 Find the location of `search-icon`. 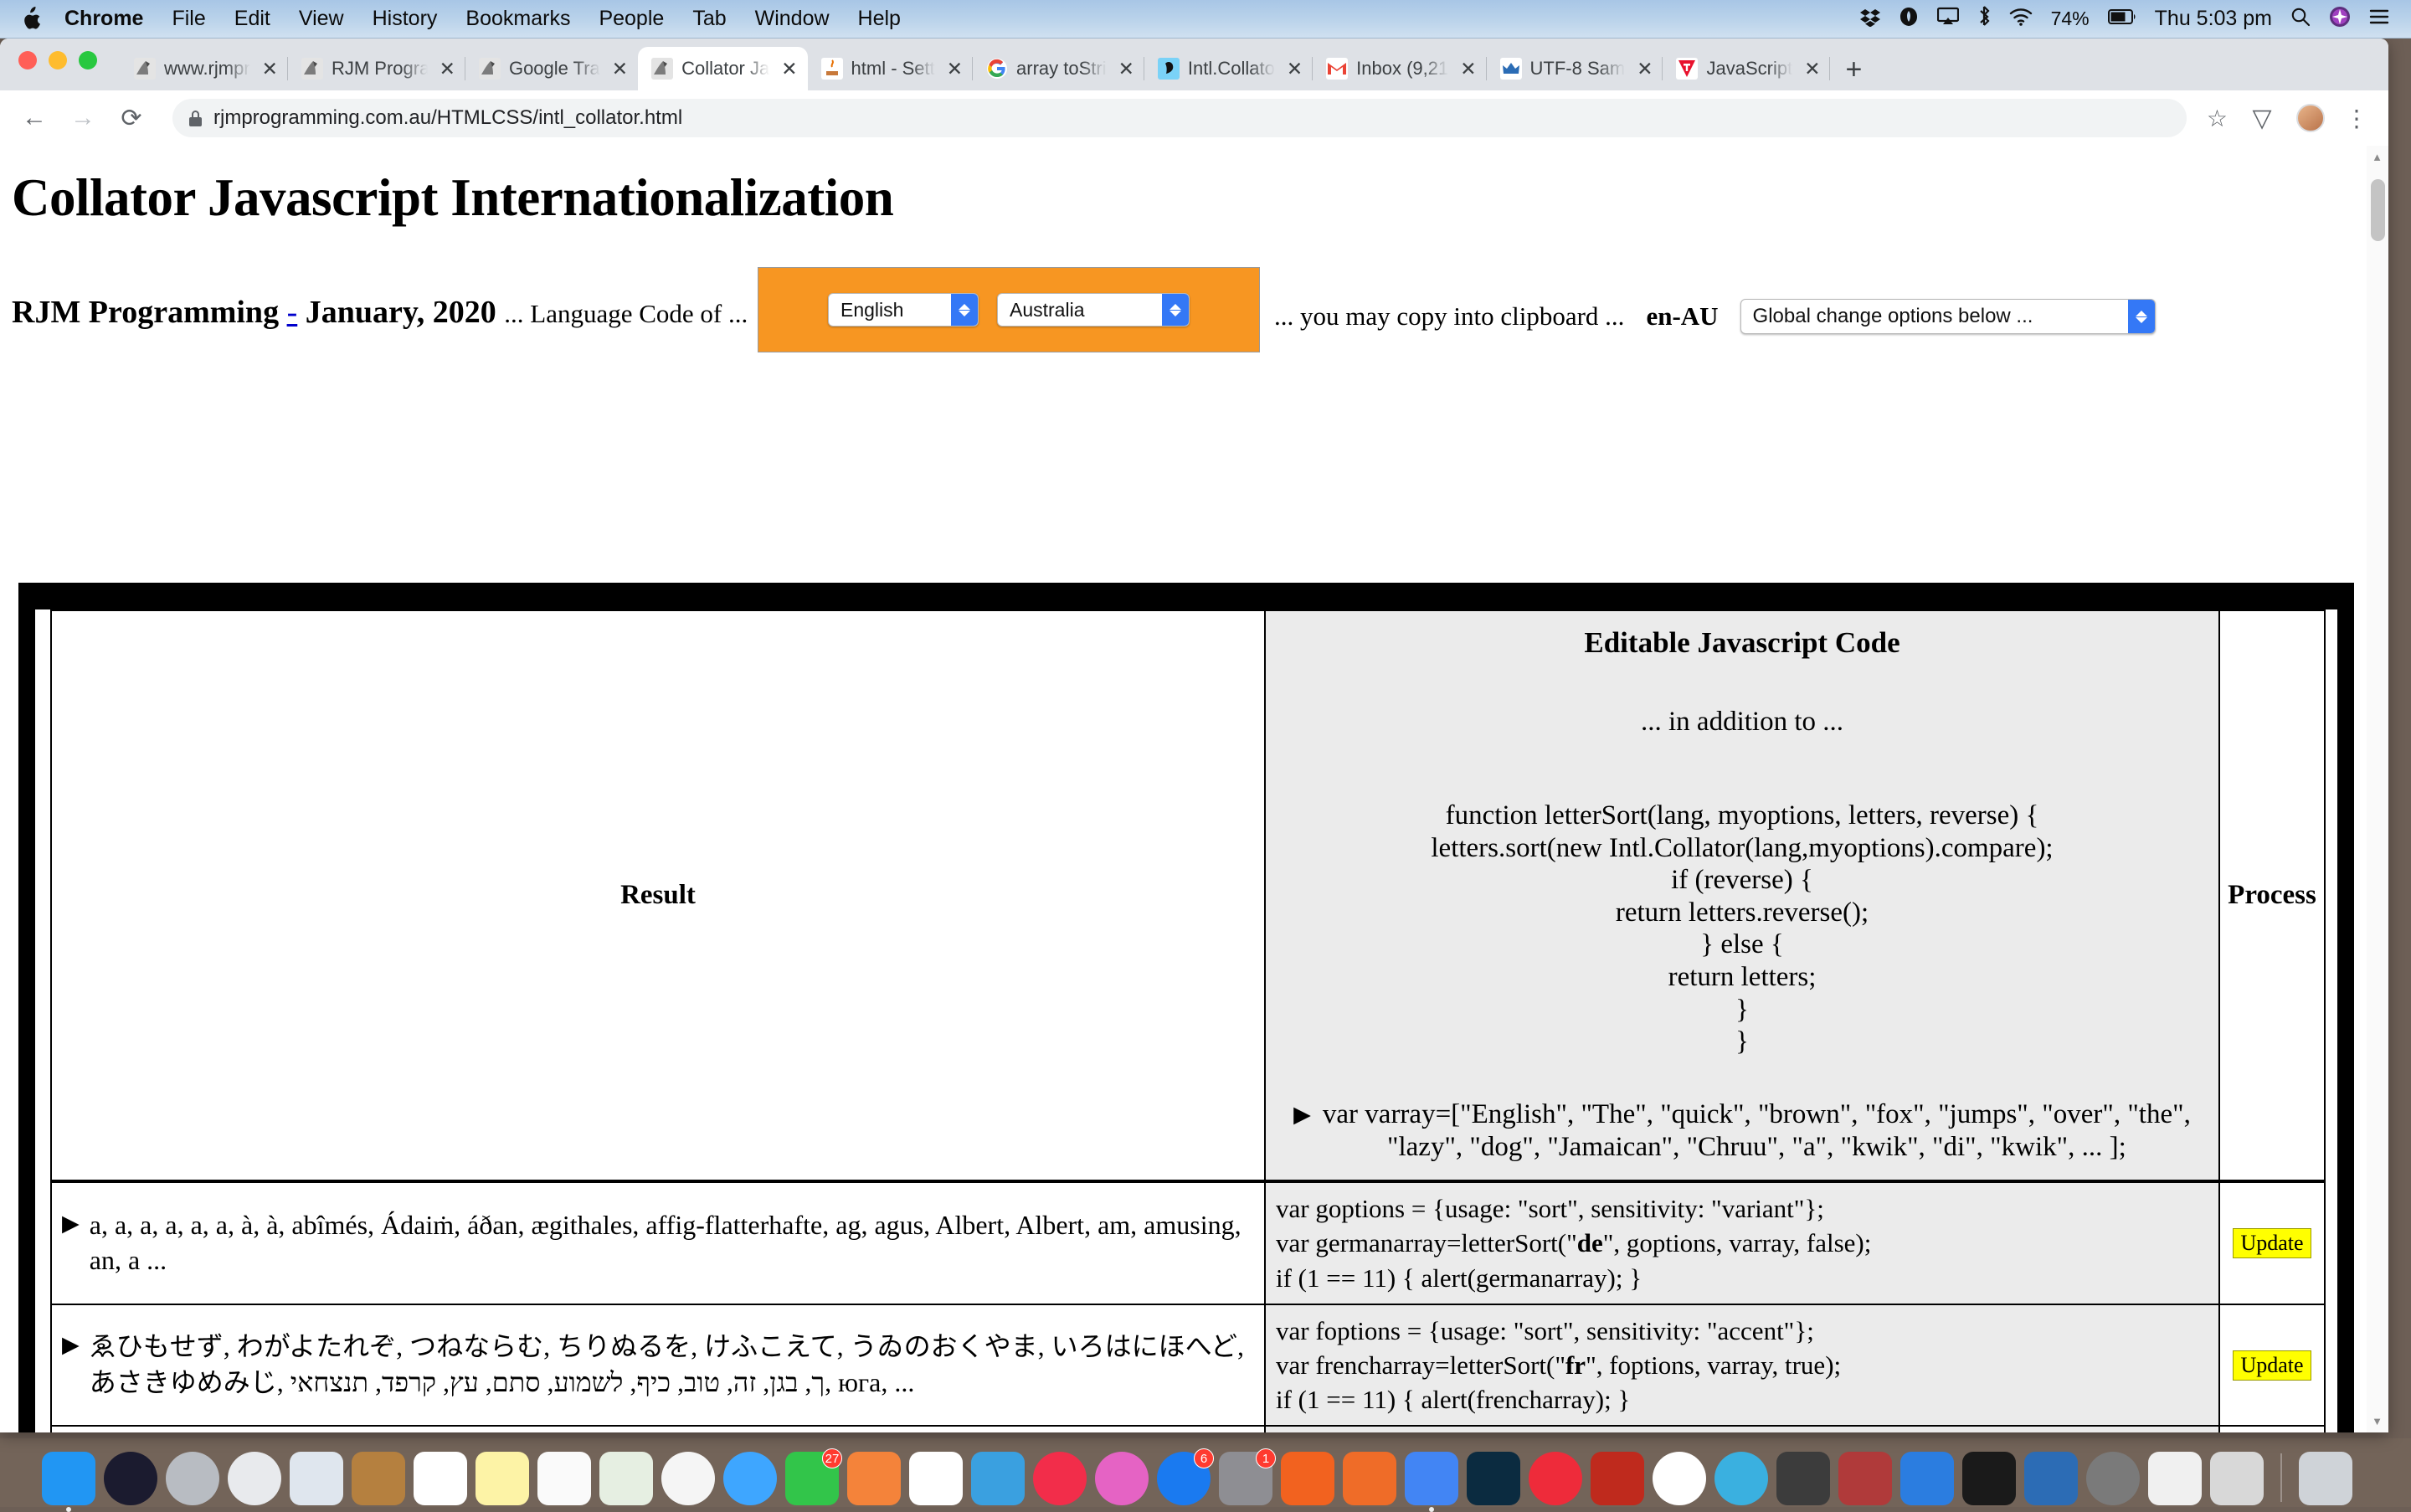

search-icon is located at coordinates (2300, 19).